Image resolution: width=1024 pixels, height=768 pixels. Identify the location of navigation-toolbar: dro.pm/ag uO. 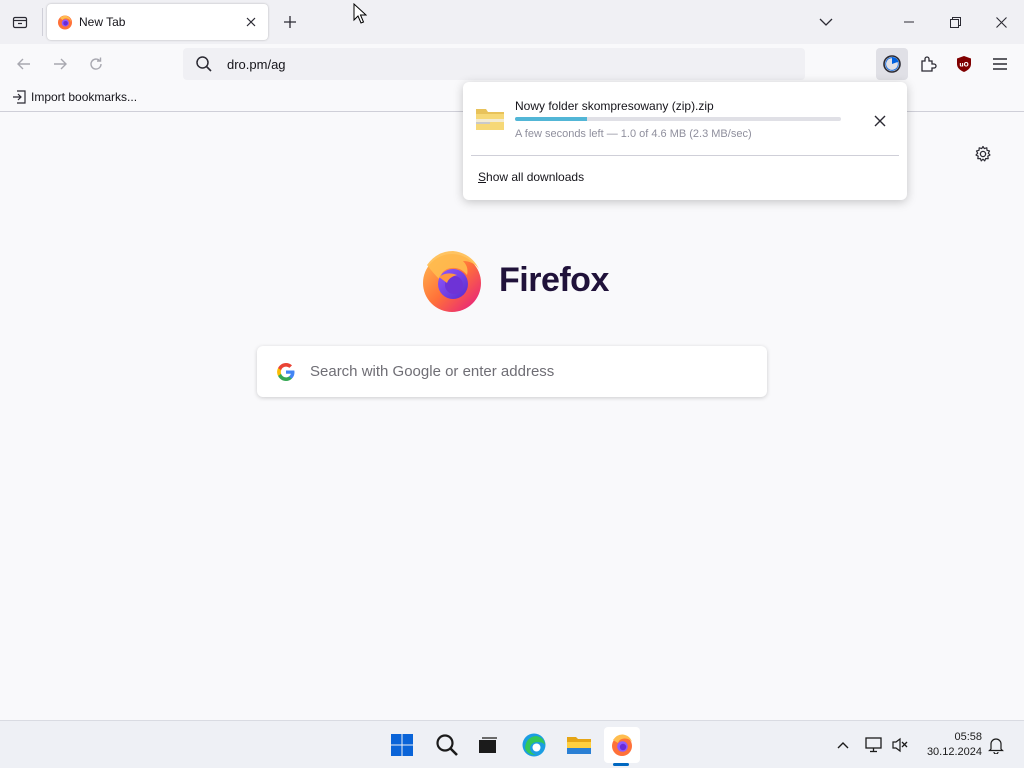
(512, 64).